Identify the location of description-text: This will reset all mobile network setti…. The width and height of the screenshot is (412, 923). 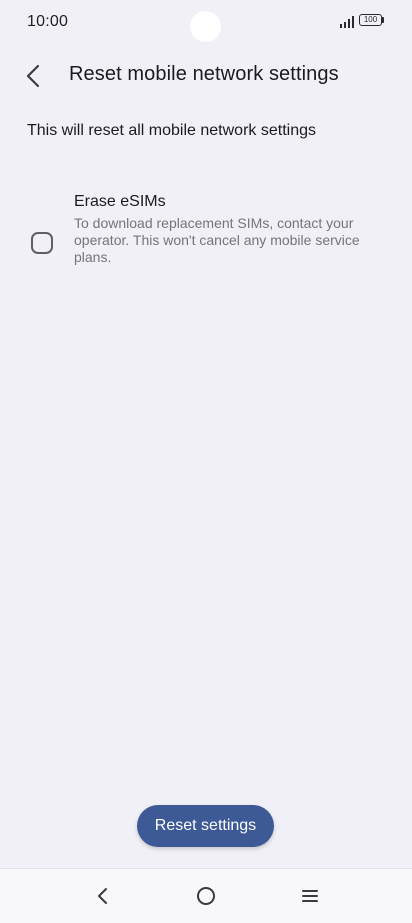
(171, 130).